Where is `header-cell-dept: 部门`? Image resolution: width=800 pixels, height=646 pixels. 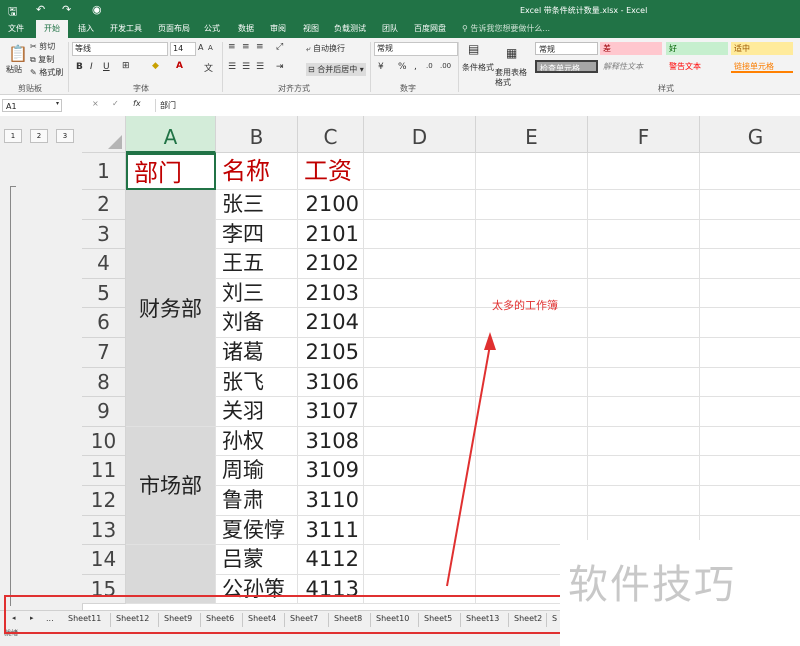 header-cell-dept: 部门 is located at coordinates (171, 171).